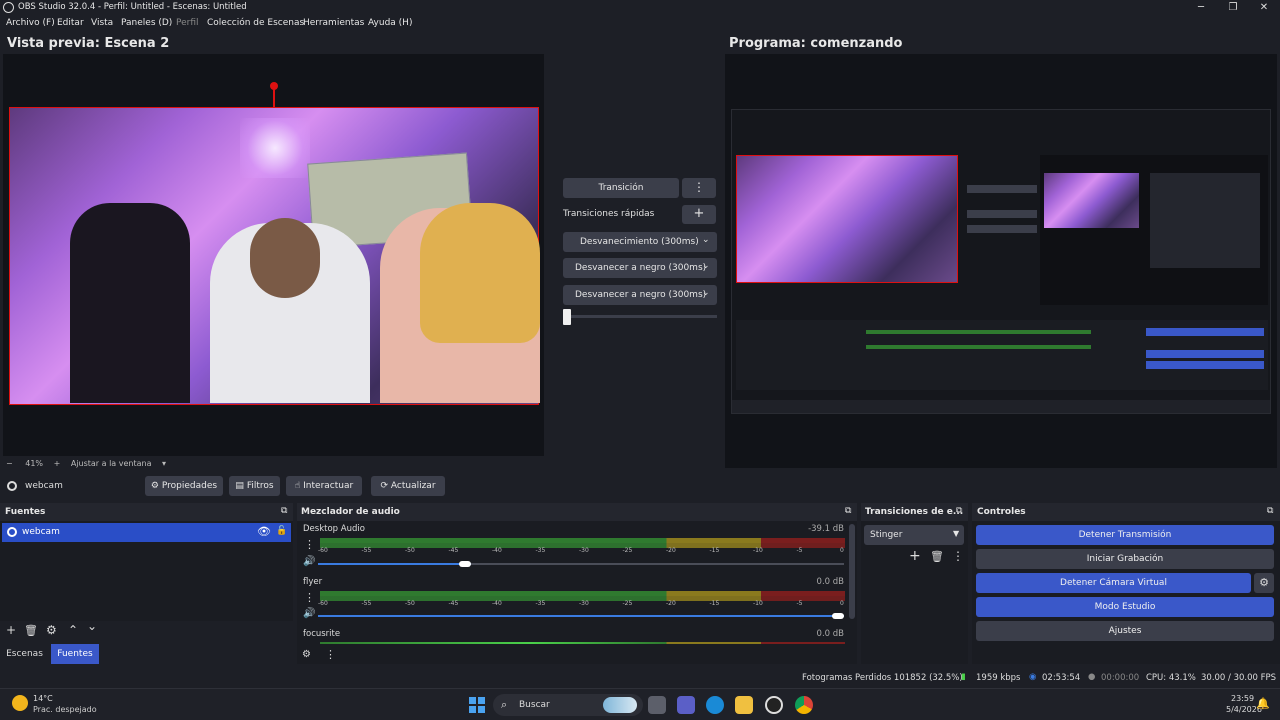 This screenshot has width=1280, height=720. Describe the element at coordinates (57, 463) in the screenshot. I see `zoom-in-button: +` at that location.